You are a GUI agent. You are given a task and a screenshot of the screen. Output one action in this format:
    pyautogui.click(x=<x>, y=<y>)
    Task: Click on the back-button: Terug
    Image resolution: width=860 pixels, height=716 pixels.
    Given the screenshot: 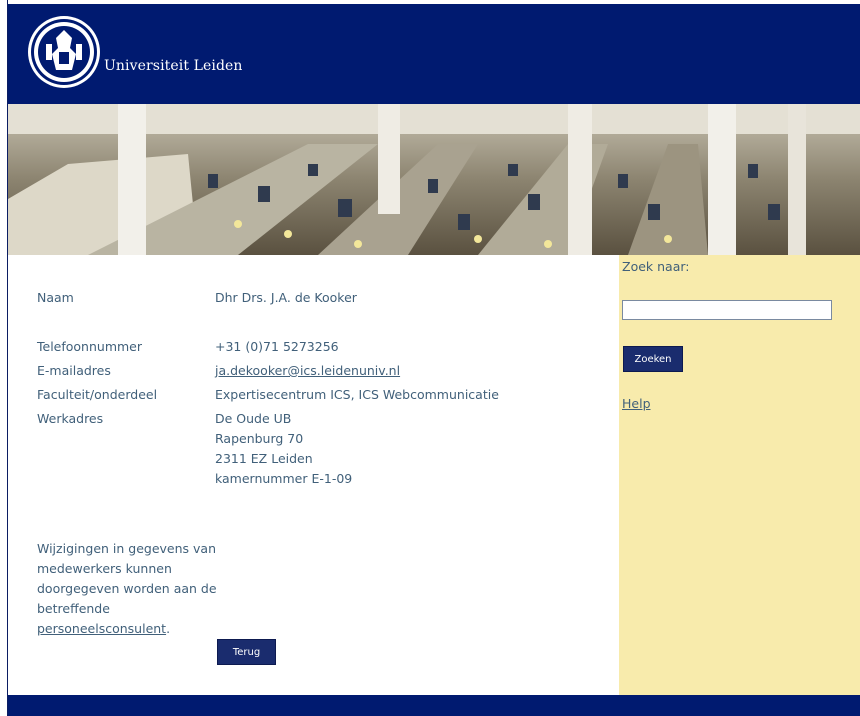 What is the action you would take?
    pyautogui.click(x=246, y=652)
    